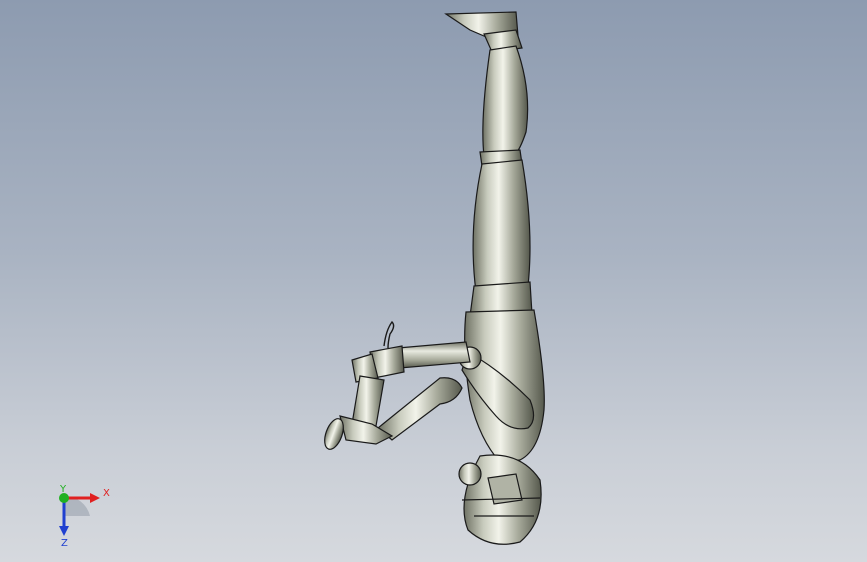  What do you see at coordinates (63, 489) in the screenshot?
I see `y-axis-label: Y` at bounding box center [63, 489].